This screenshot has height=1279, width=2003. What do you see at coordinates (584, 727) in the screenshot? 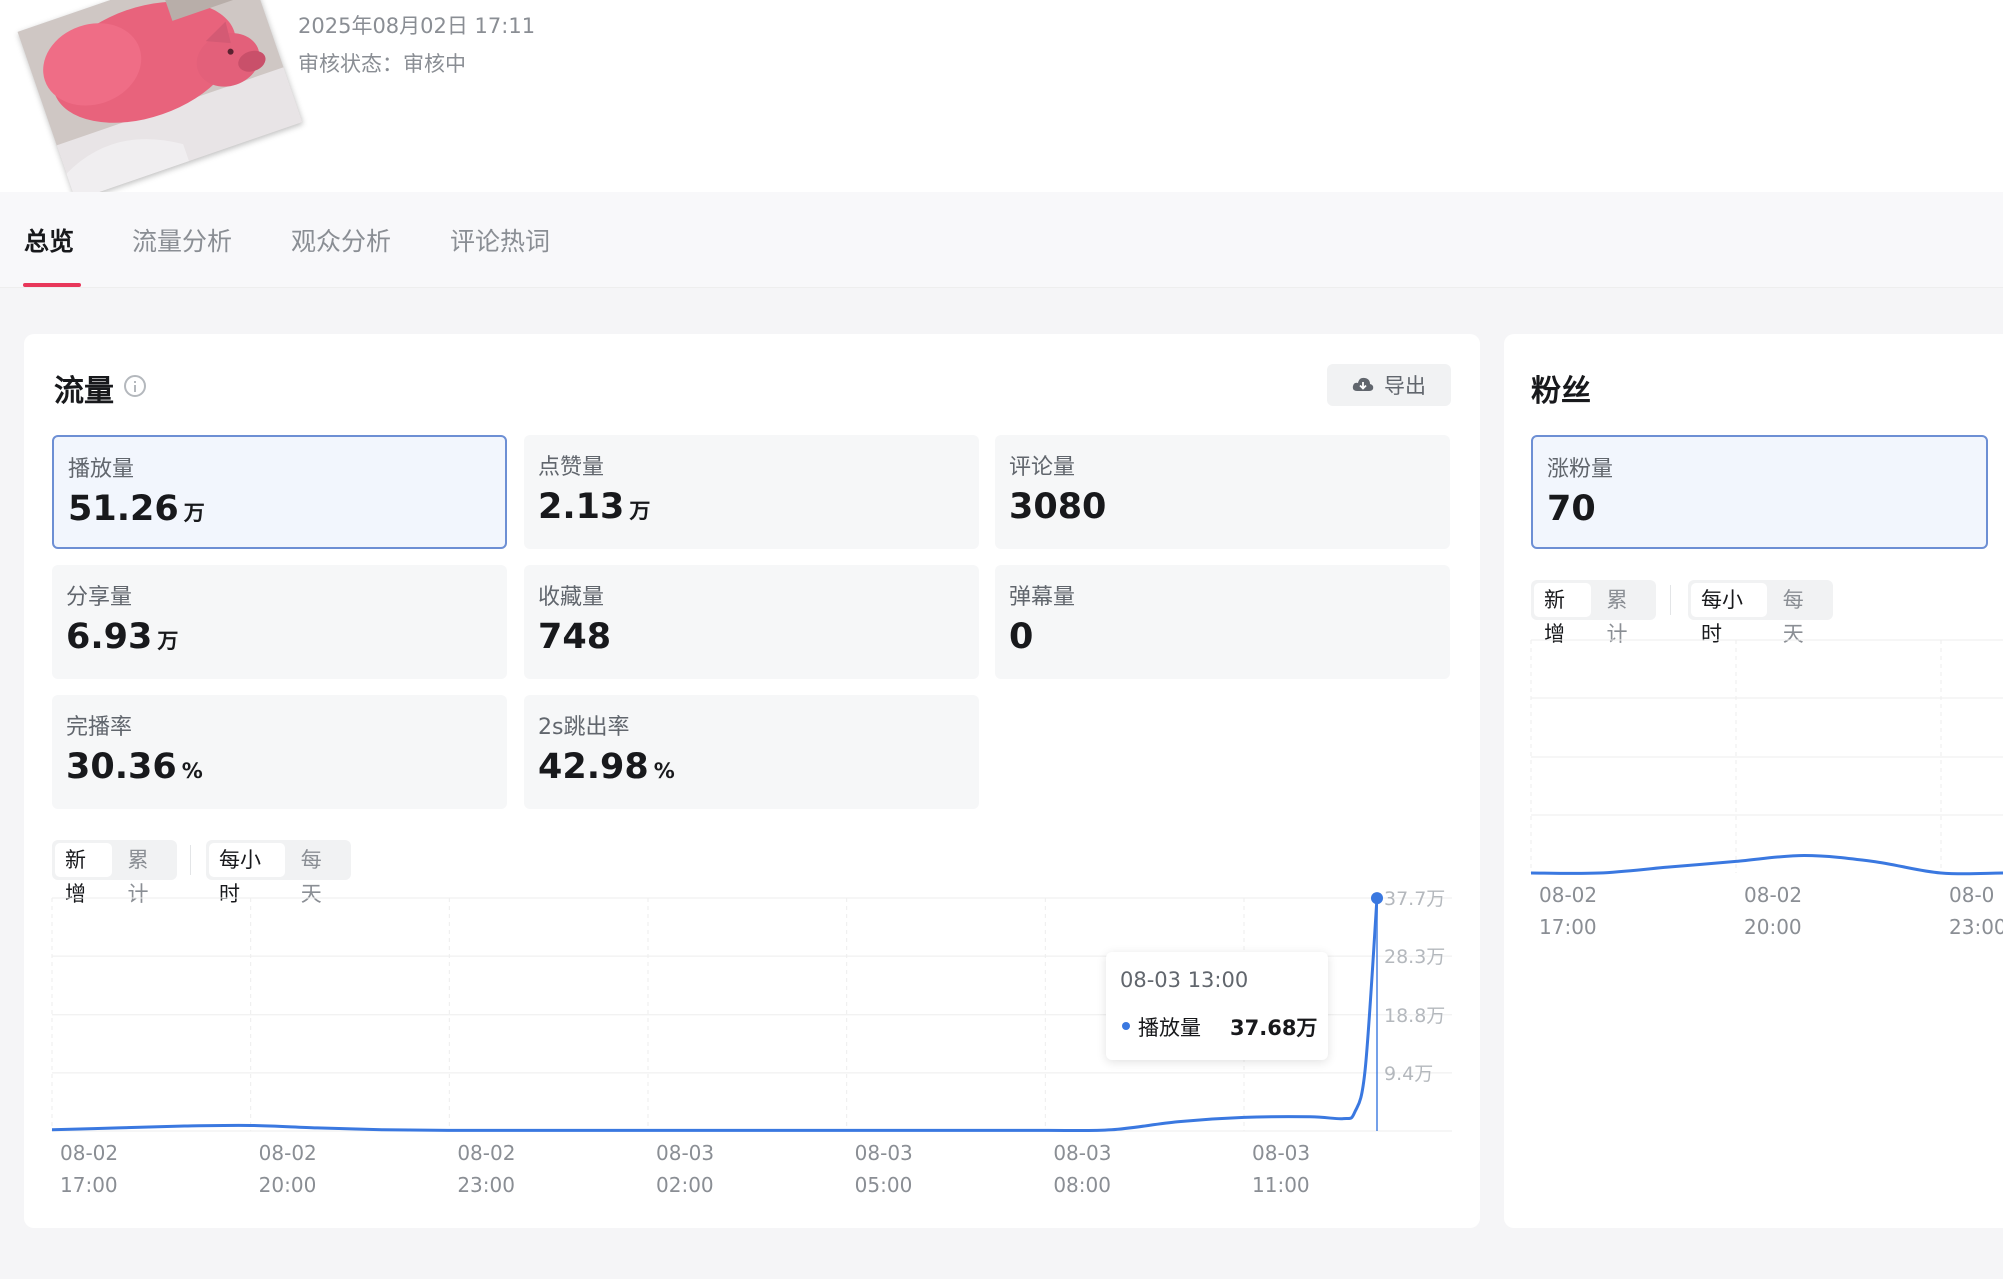
I see `metric-label: 2s跳出率` at bounding box center [584, 727].